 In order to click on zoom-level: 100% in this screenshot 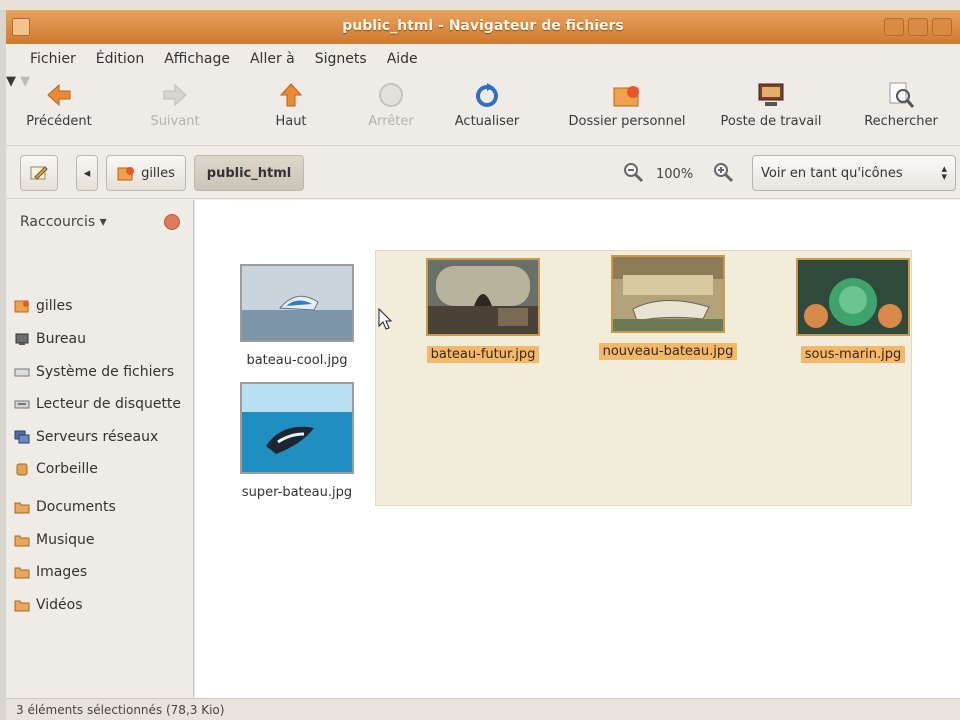, I will do `click(674, 174)`.